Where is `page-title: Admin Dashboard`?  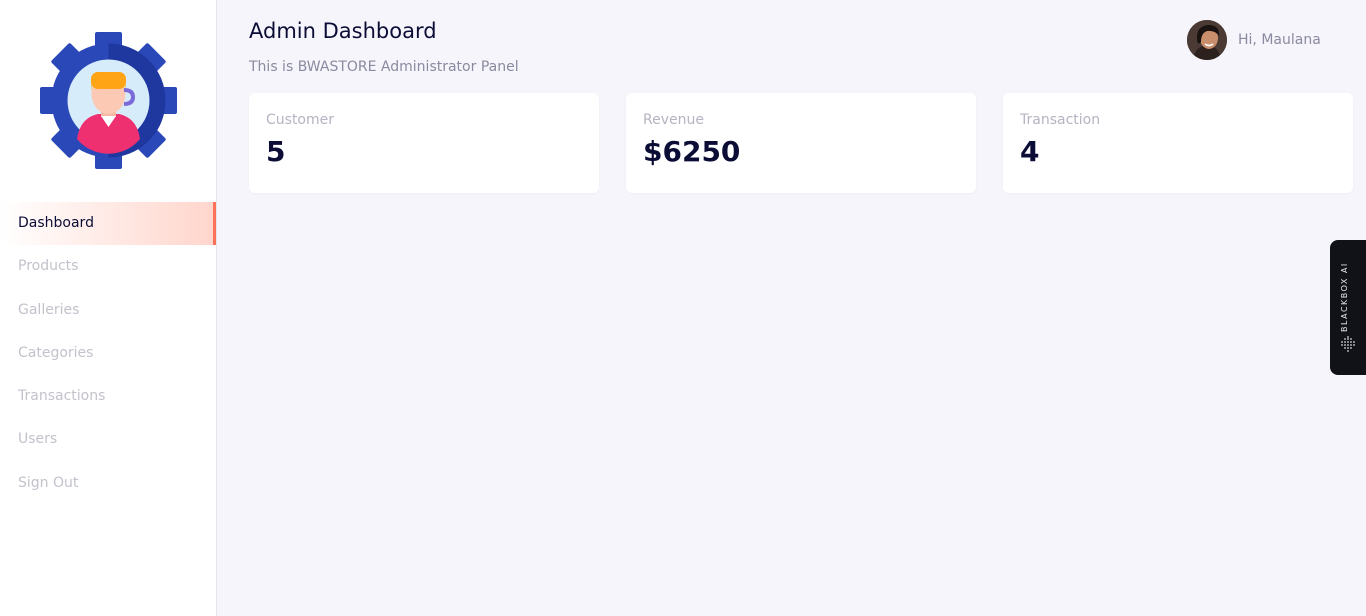
page-title: Admin Dashboard is located at coordinates (343, 31).